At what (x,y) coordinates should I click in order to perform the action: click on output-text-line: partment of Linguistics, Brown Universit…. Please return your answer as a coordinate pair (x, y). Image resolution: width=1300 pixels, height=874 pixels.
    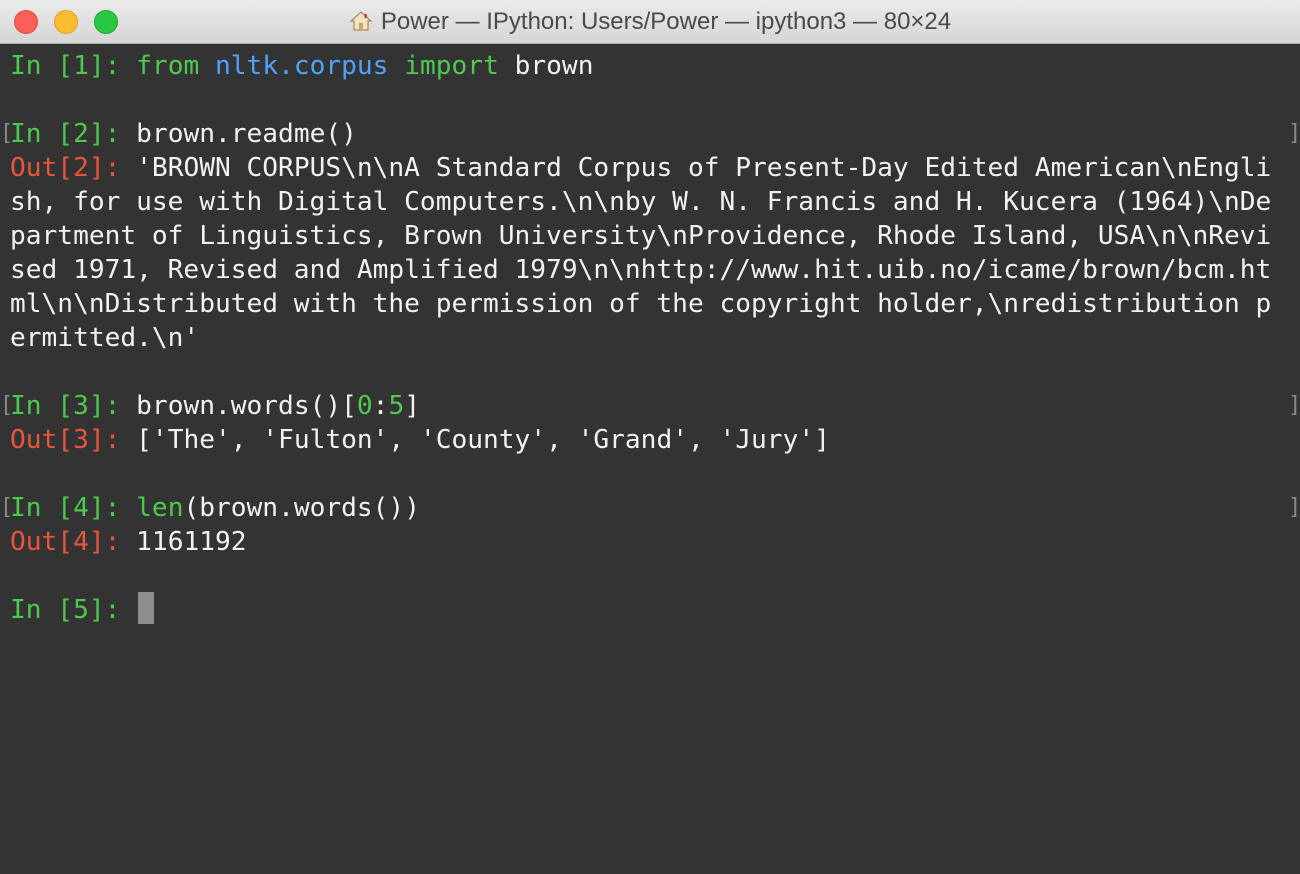
    Looking at the image, I should click on (641, 236).